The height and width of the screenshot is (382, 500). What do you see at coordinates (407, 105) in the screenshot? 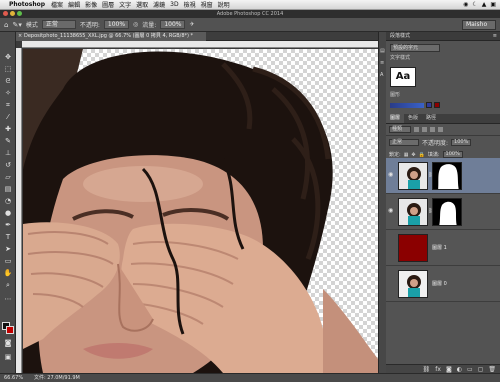
I see `color-ramp` at bounding box center [407, 105].